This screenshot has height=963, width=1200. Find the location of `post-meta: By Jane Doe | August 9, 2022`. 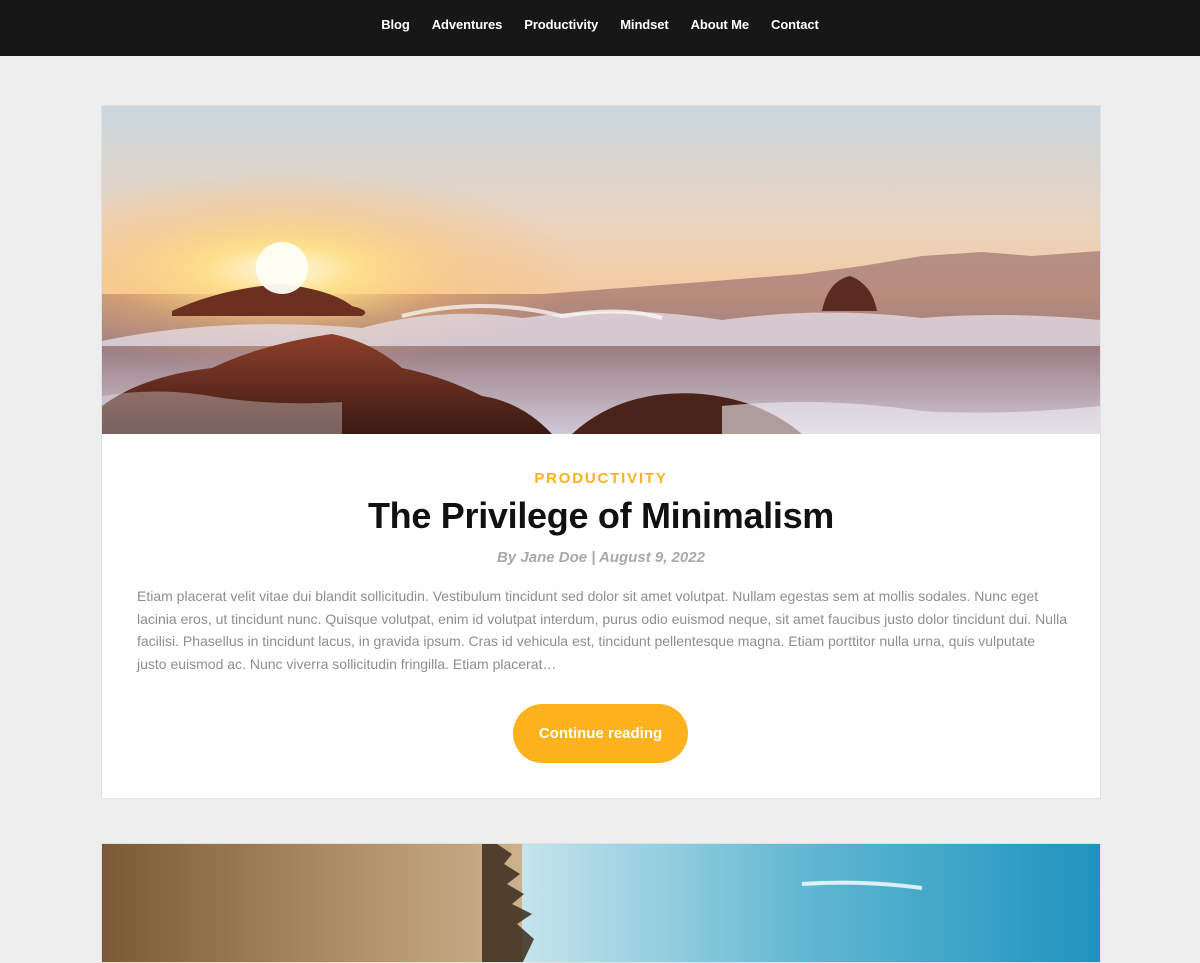

post-meta: By Jane Doe | August 9, 2022 is located at coordinates (601, 557).